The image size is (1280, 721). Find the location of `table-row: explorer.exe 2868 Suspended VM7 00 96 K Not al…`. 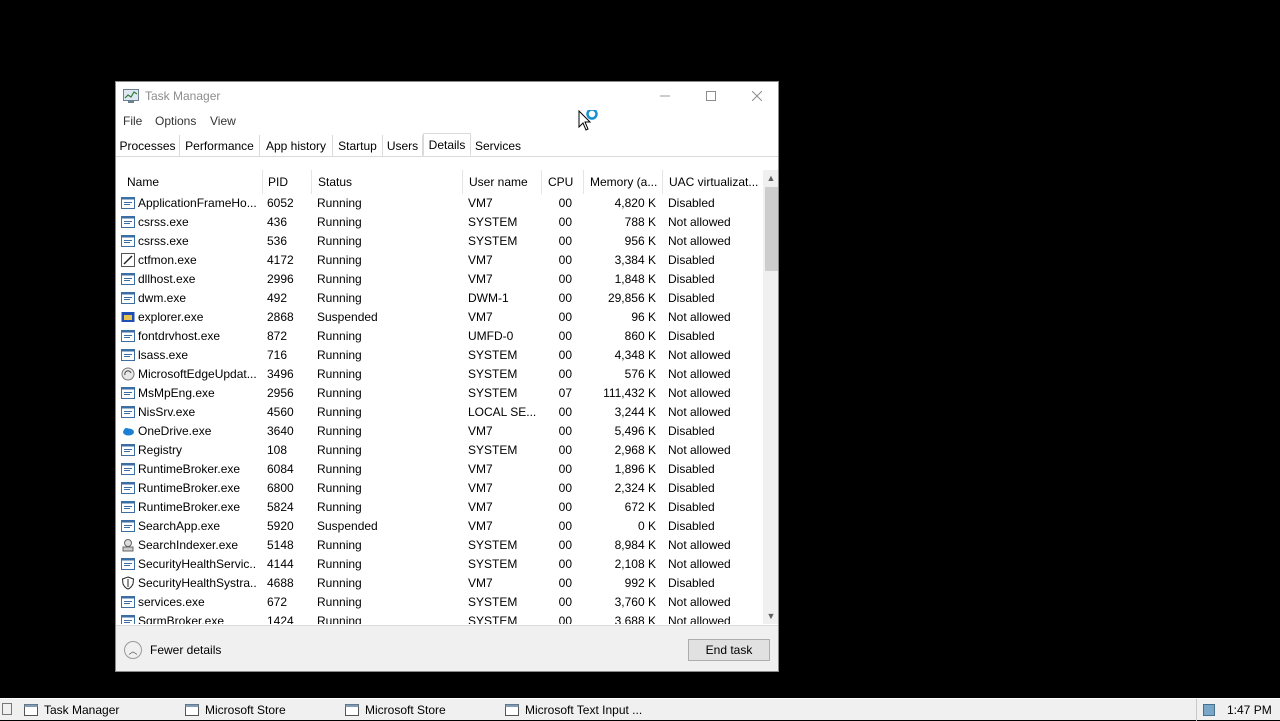

table-row: explorer.exe 2868 Suspended VM7 00 96 K Not al… is located at coordinates (440, 317).